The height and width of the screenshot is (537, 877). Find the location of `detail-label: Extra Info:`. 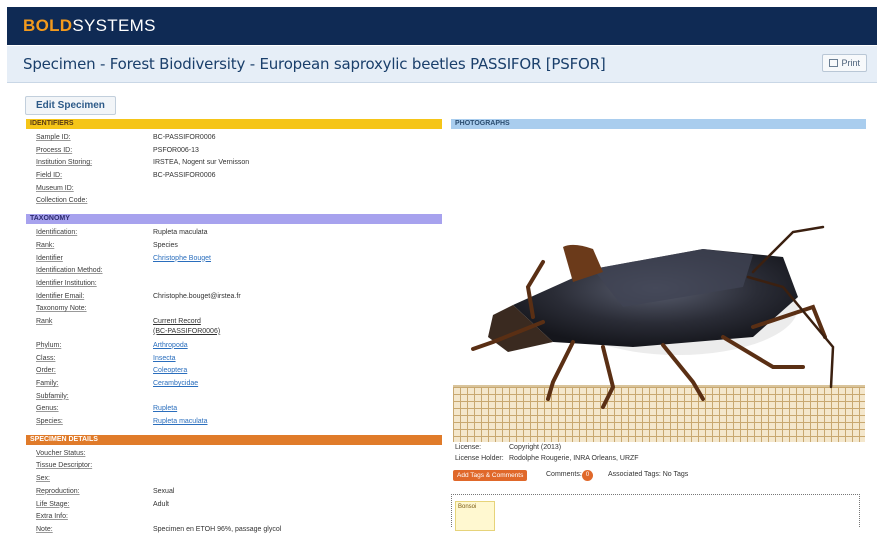

detail-label: Extra Info: is located at coordinates (52, 517).